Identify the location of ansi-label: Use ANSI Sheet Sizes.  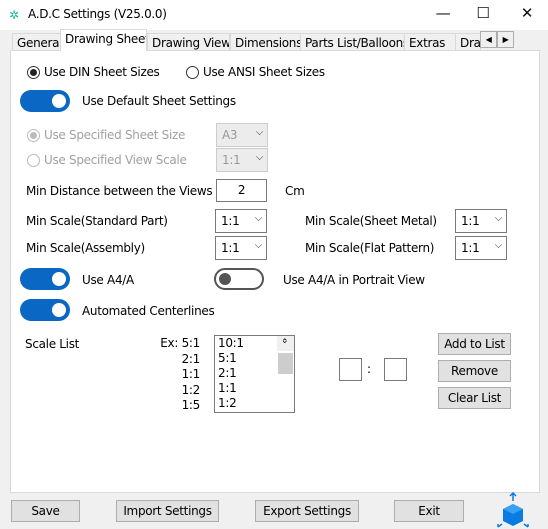
(264, 72).